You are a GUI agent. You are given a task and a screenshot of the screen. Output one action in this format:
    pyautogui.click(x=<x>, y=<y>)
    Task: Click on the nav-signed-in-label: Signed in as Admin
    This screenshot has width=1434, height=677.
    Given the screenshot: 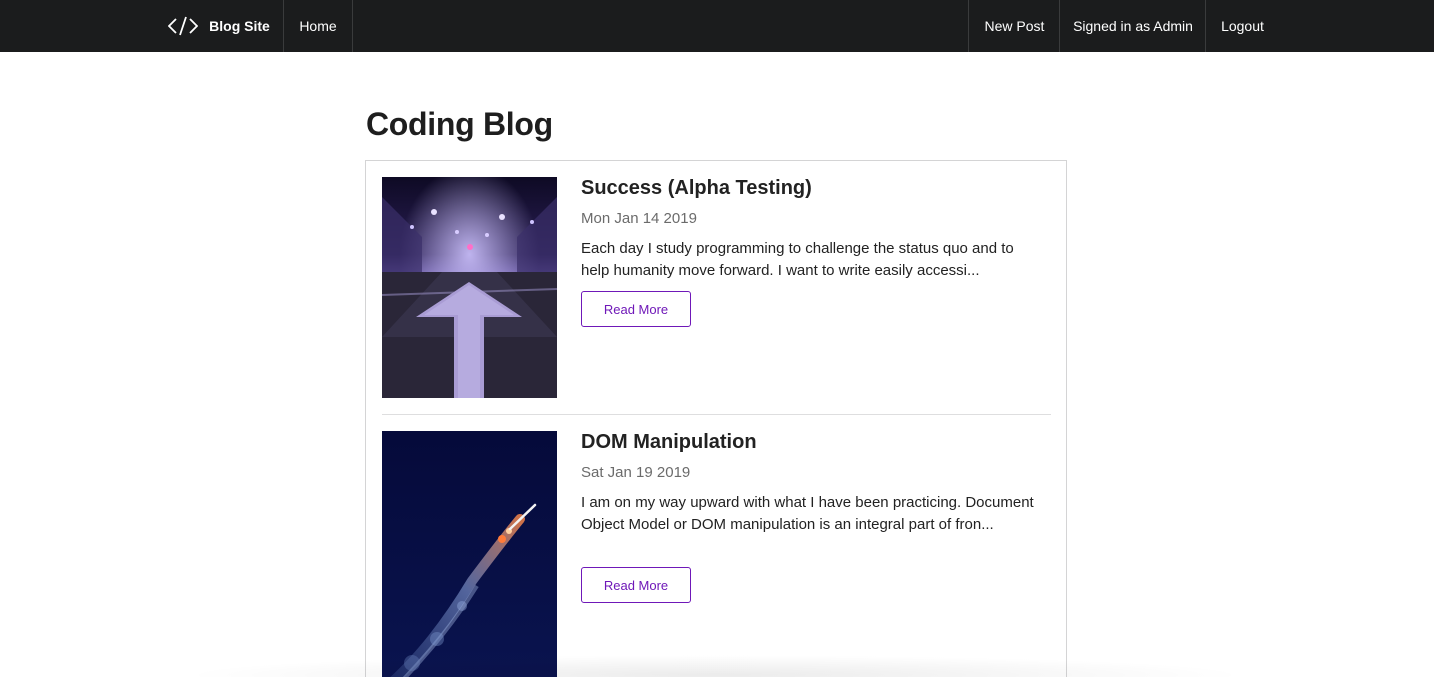 What is the action you would take?
    pyautogui.click(x=1132, y=26)
    